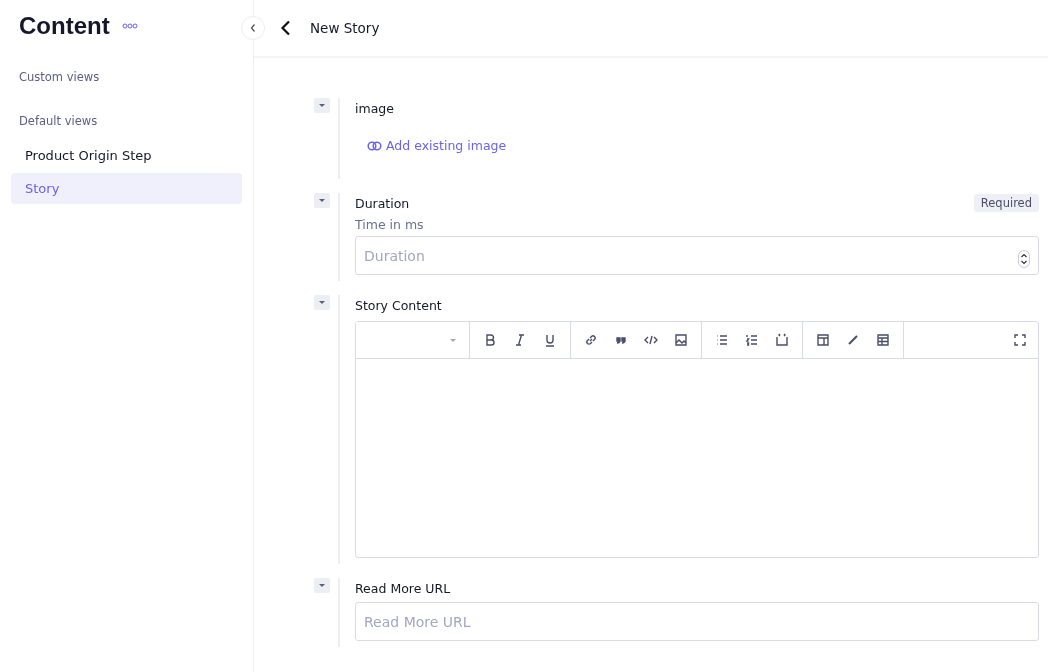 This screenshot has height=672, width=1048. I want to click on page-title: New Story, so click(345, 28).